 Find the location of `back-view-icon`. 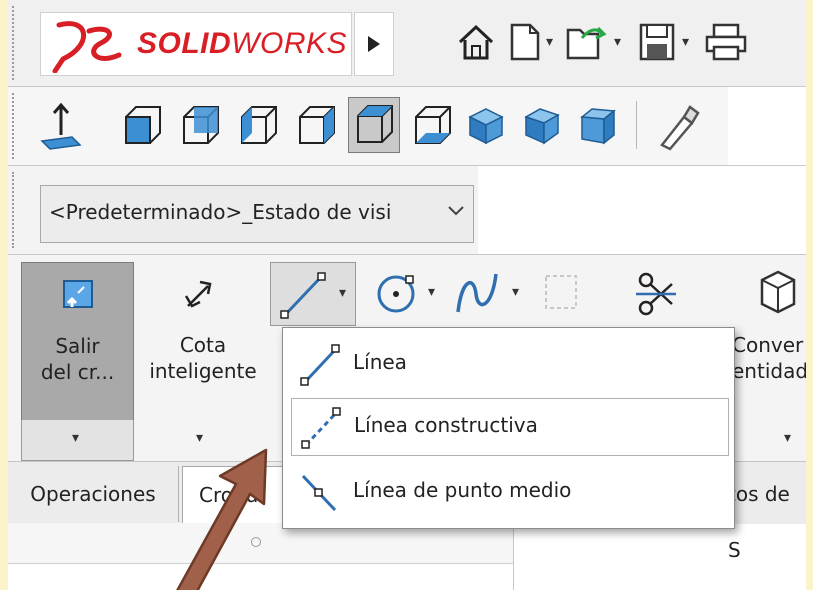

back-view-icon is located at coordinates (200, 126).